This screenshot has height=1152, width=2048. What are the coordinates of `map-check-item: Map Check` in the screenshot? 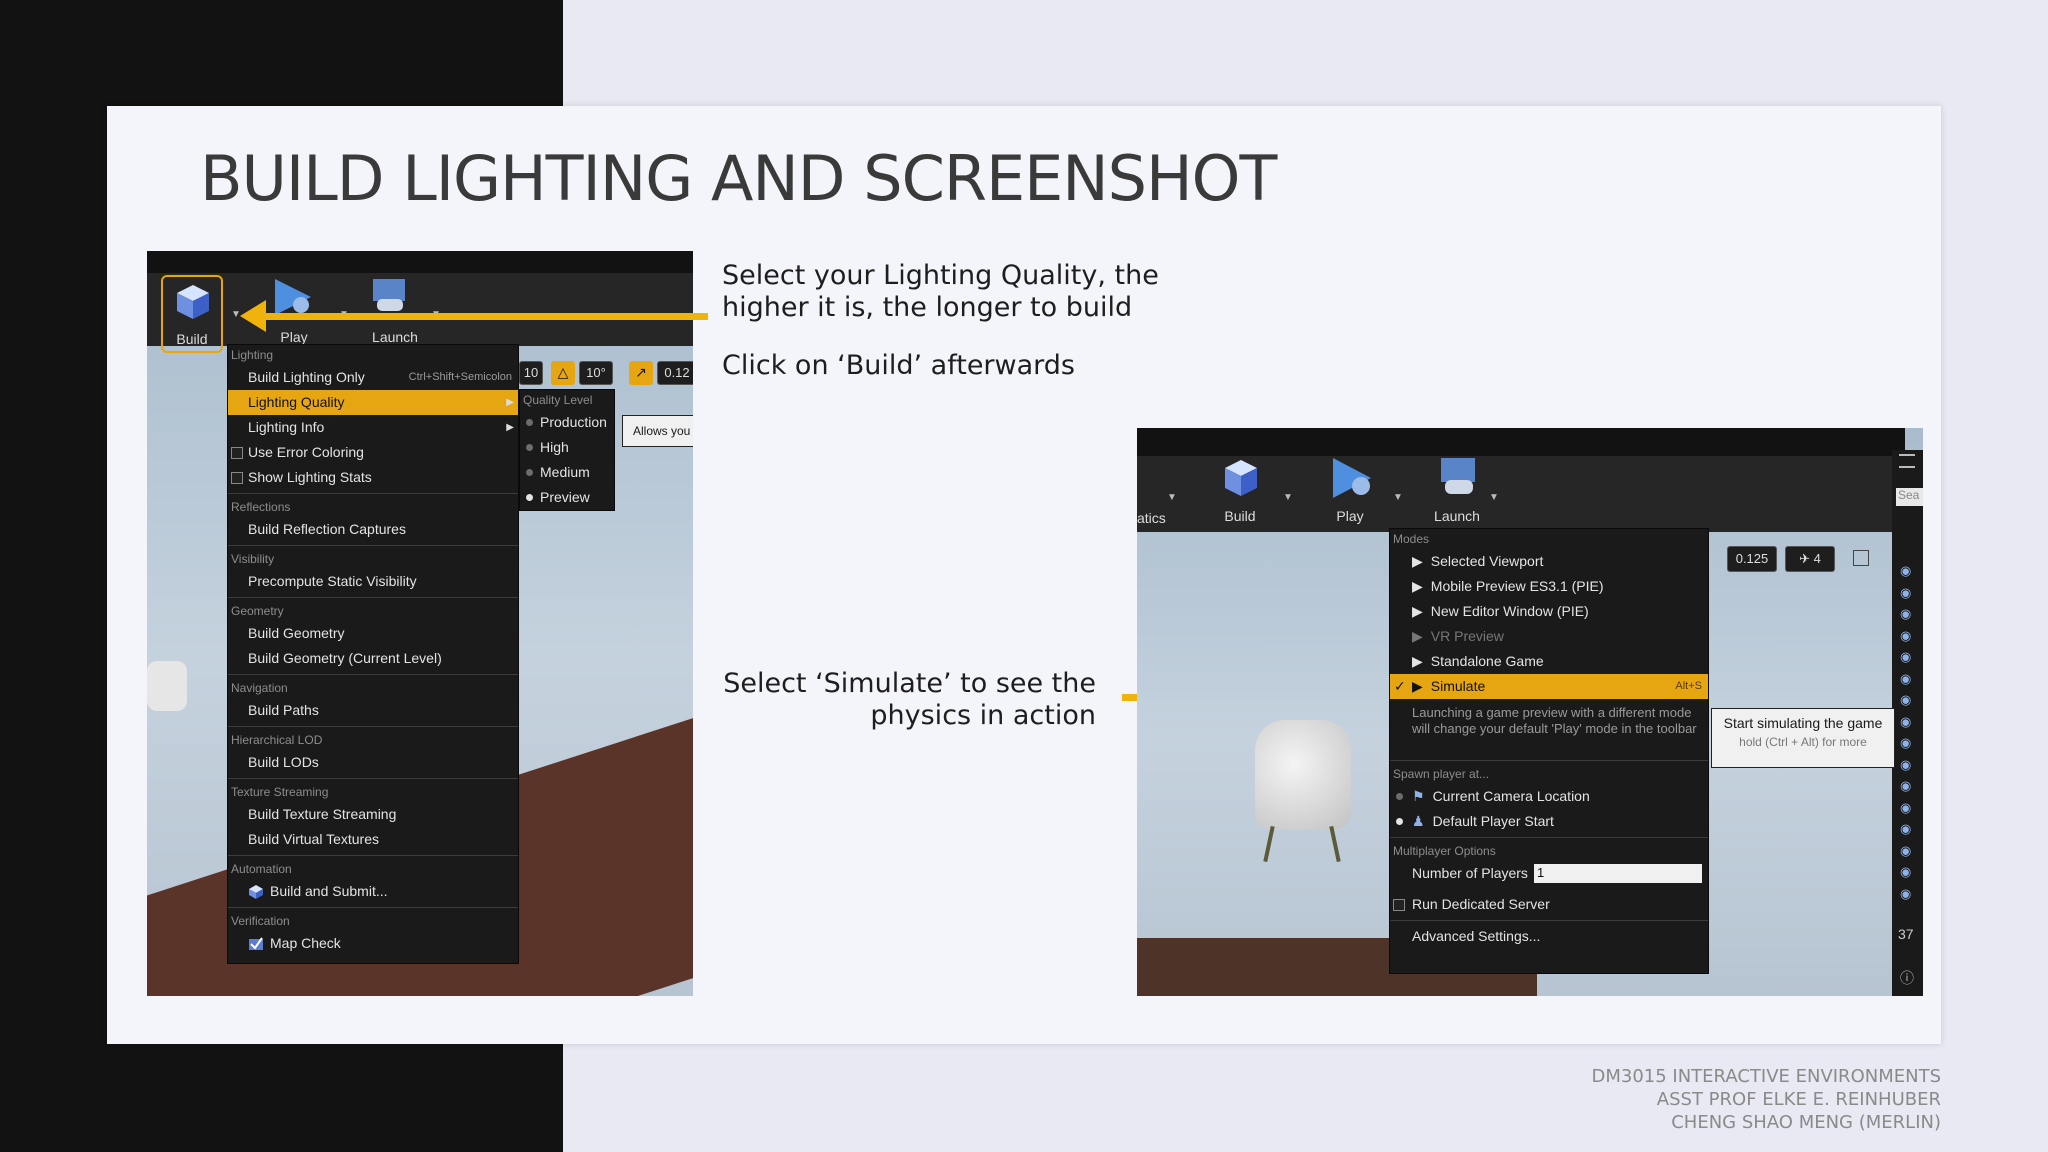 It's located at (373, 943).